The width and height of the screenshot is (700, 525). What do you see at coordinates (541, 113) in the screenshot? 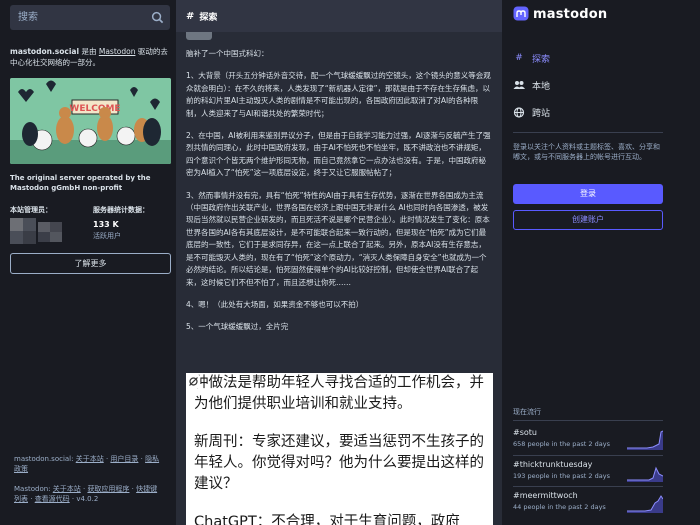
I see `nav-label: 跨站` at bounding box center [541, 113].